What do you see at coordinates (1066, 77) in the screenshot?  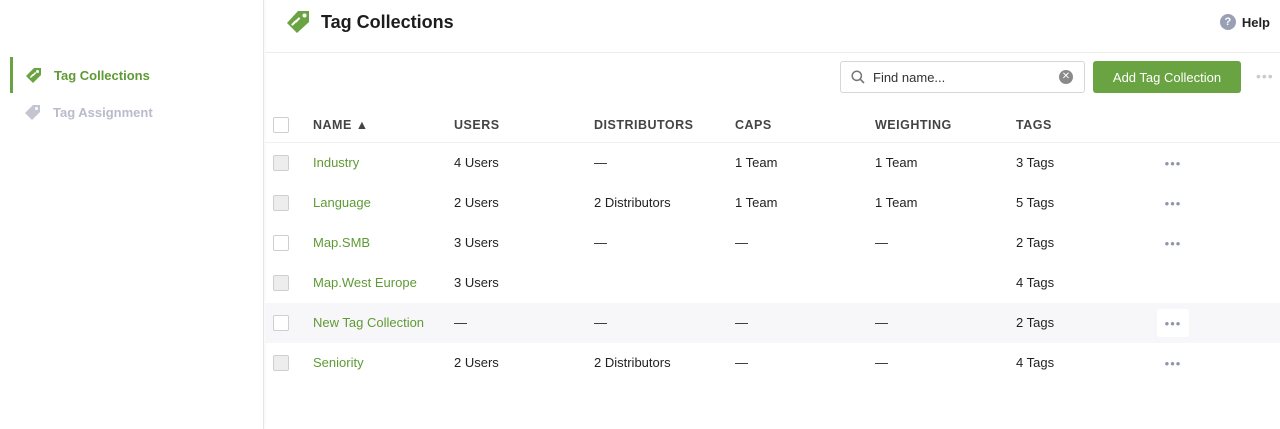 I see `clear-search-icon: ✕` at bounding box center [1066, 77].